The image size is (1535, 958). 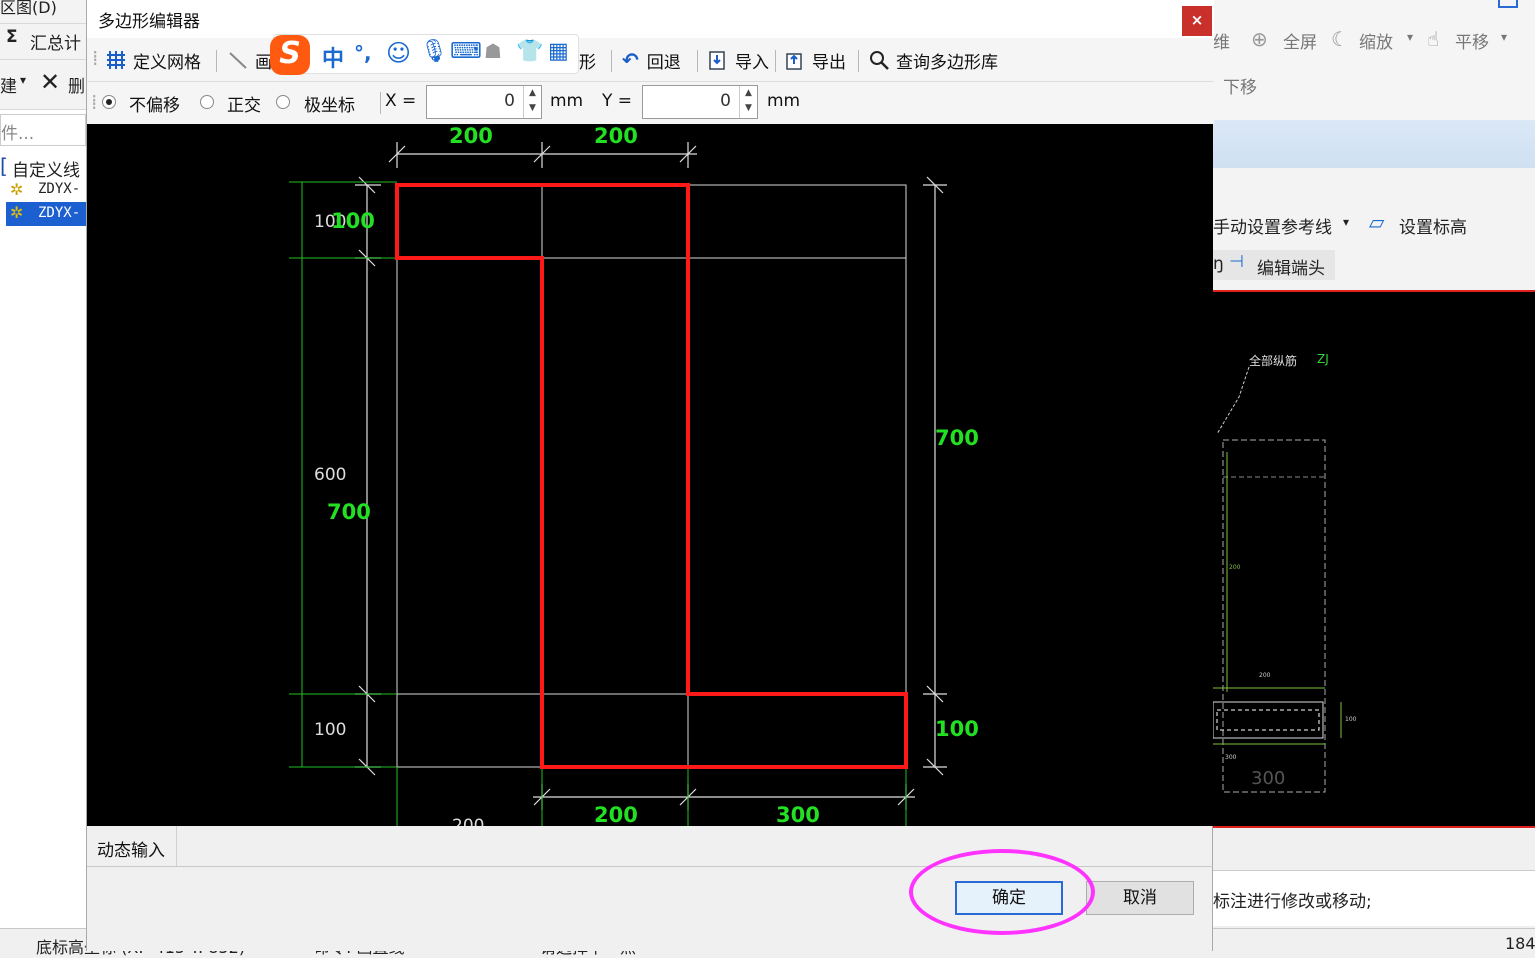 I want to click on microphone-icon: 🎙, so click(x=434, y=51).